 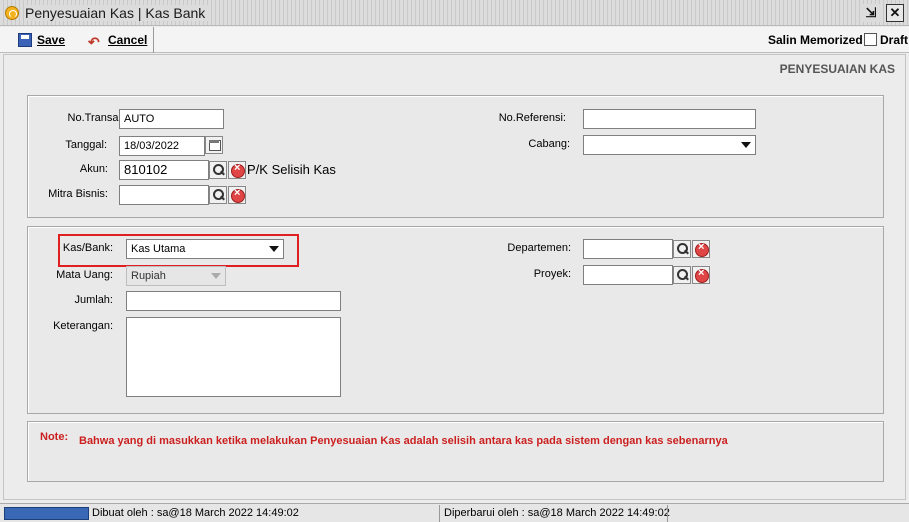 I want to click on departemen-clear-icon, so click(x=701, y=249).